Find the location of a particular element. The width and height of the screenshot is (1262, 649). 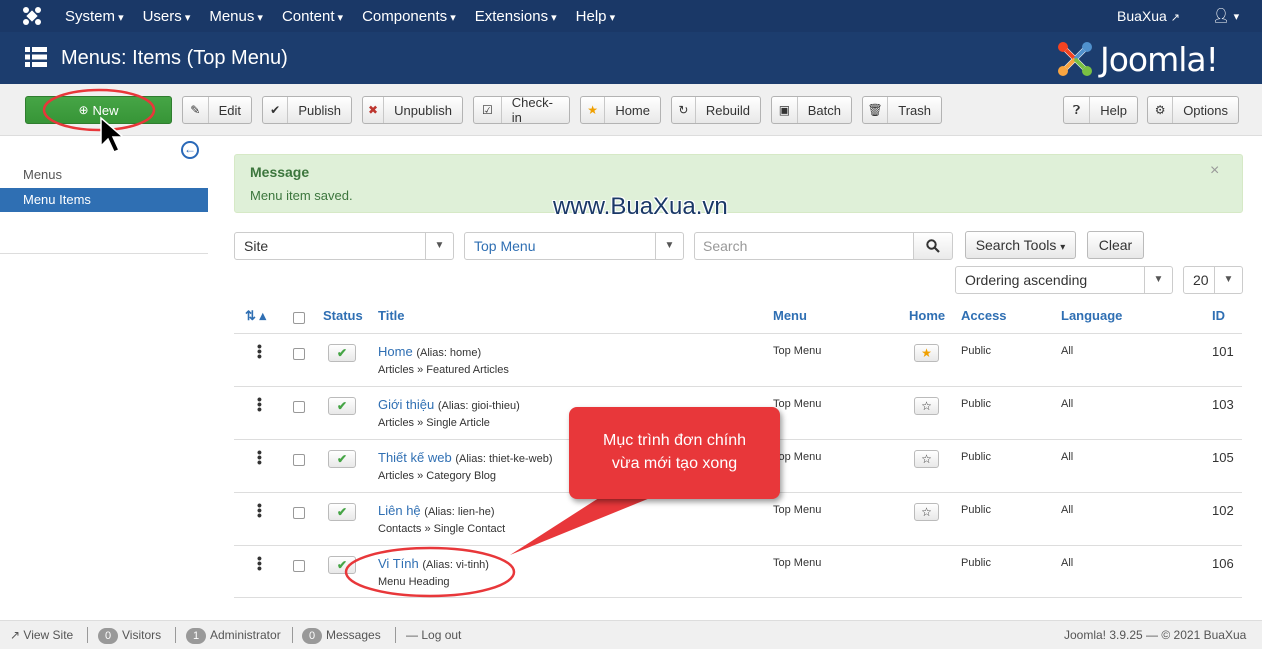

edit-button: ✎ Edit is located at coordinates (217, 110).